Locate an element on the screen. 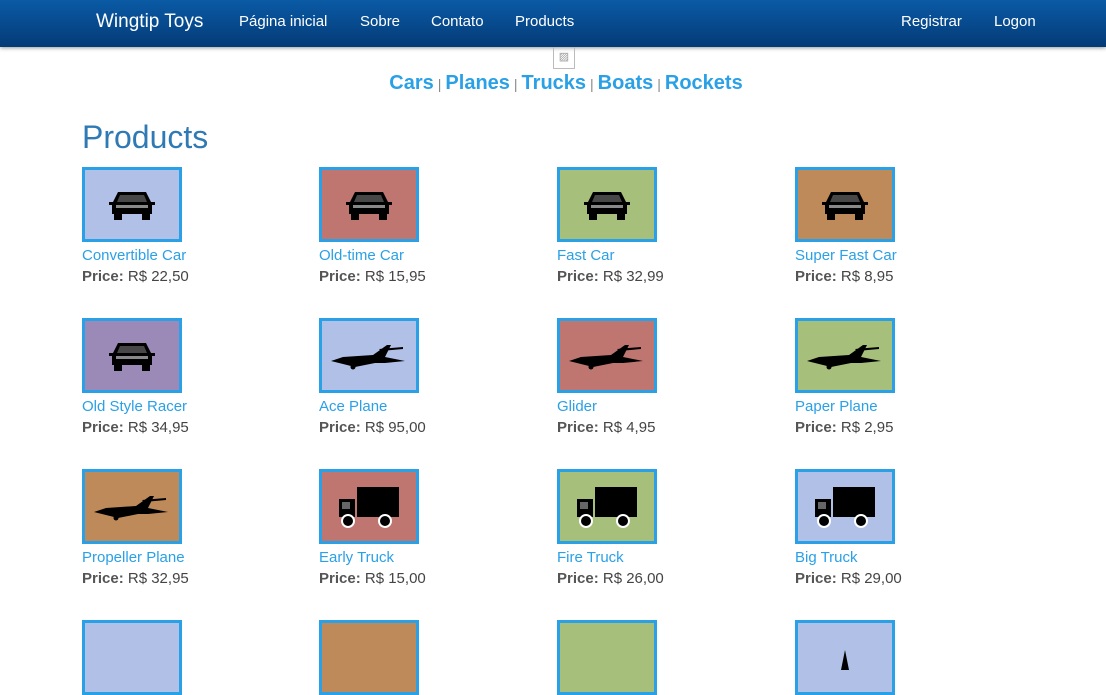  broken-image-icon: ▨ is located at coordinates (564, 58).